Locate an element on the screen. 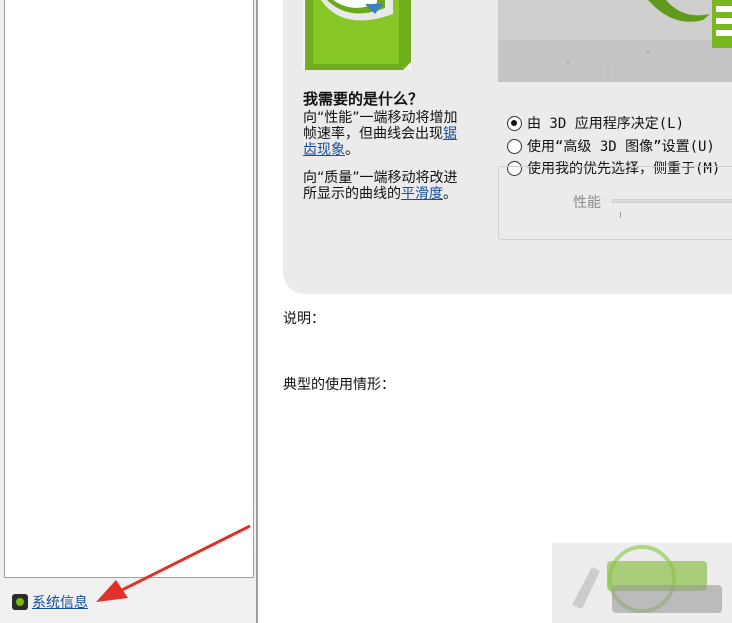 The image size is (732, 623). preview-image-performance is located at coordinates (357, 35).